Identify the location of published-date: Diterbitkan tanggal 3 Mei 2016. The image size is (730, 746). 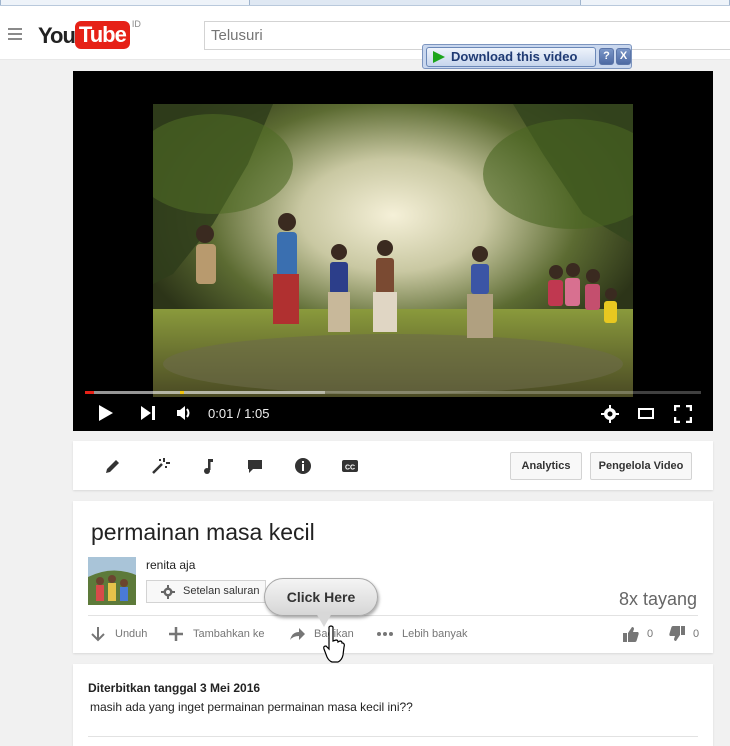
(174, 688).